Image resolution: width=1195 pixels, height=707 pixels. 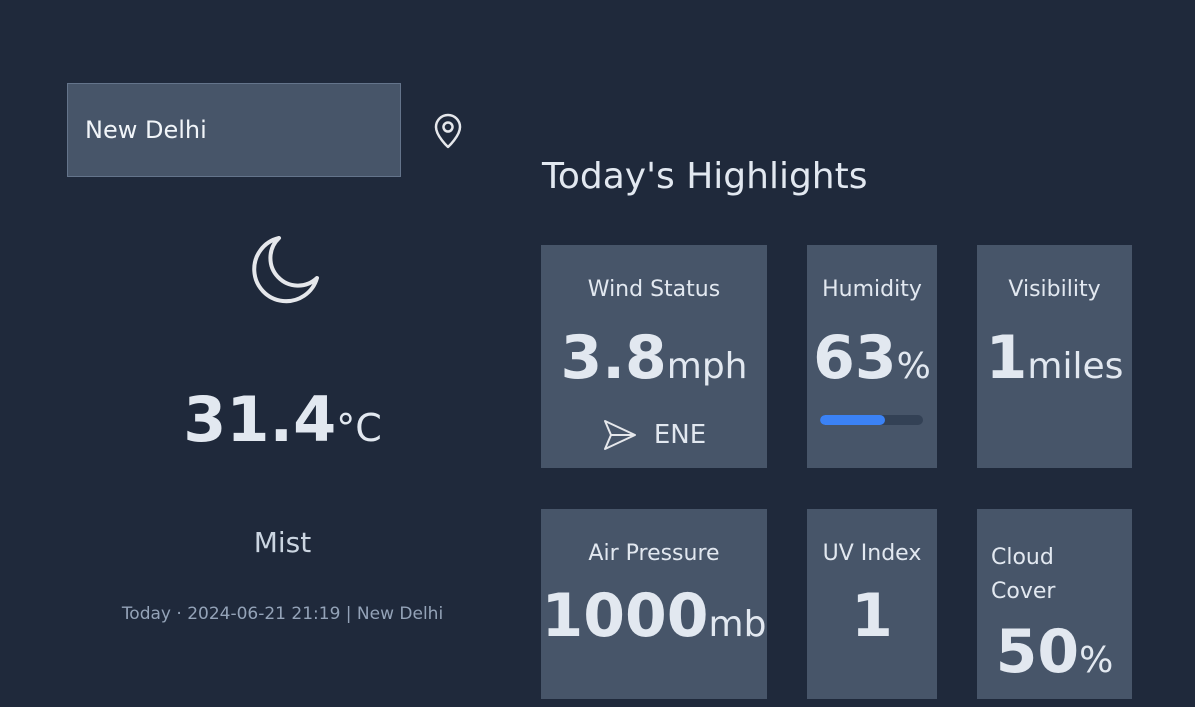 What do you see at coordinates (282, 542) in the screenshot?
I see `weather-condition: Mist` at bounding box center [282, 542].